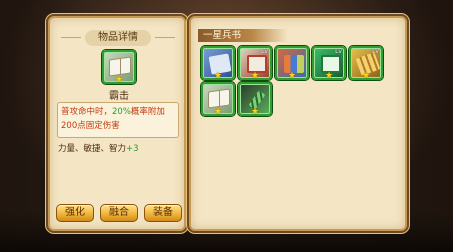  What do you see at coordinates (87, 112) in the screenshot?
I see `desc-prefix: 普攻命中时，` at bounding box center [87, 112].